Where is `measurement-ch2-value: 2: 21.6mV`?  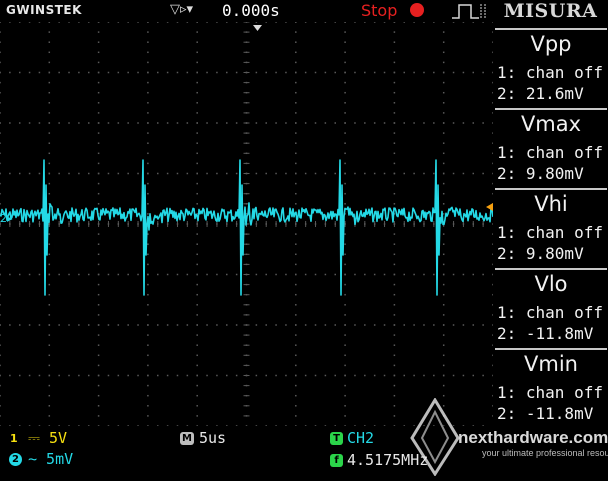
measurement-ch2-value: 2: 21.6mV is located at coordinates (540, 93).